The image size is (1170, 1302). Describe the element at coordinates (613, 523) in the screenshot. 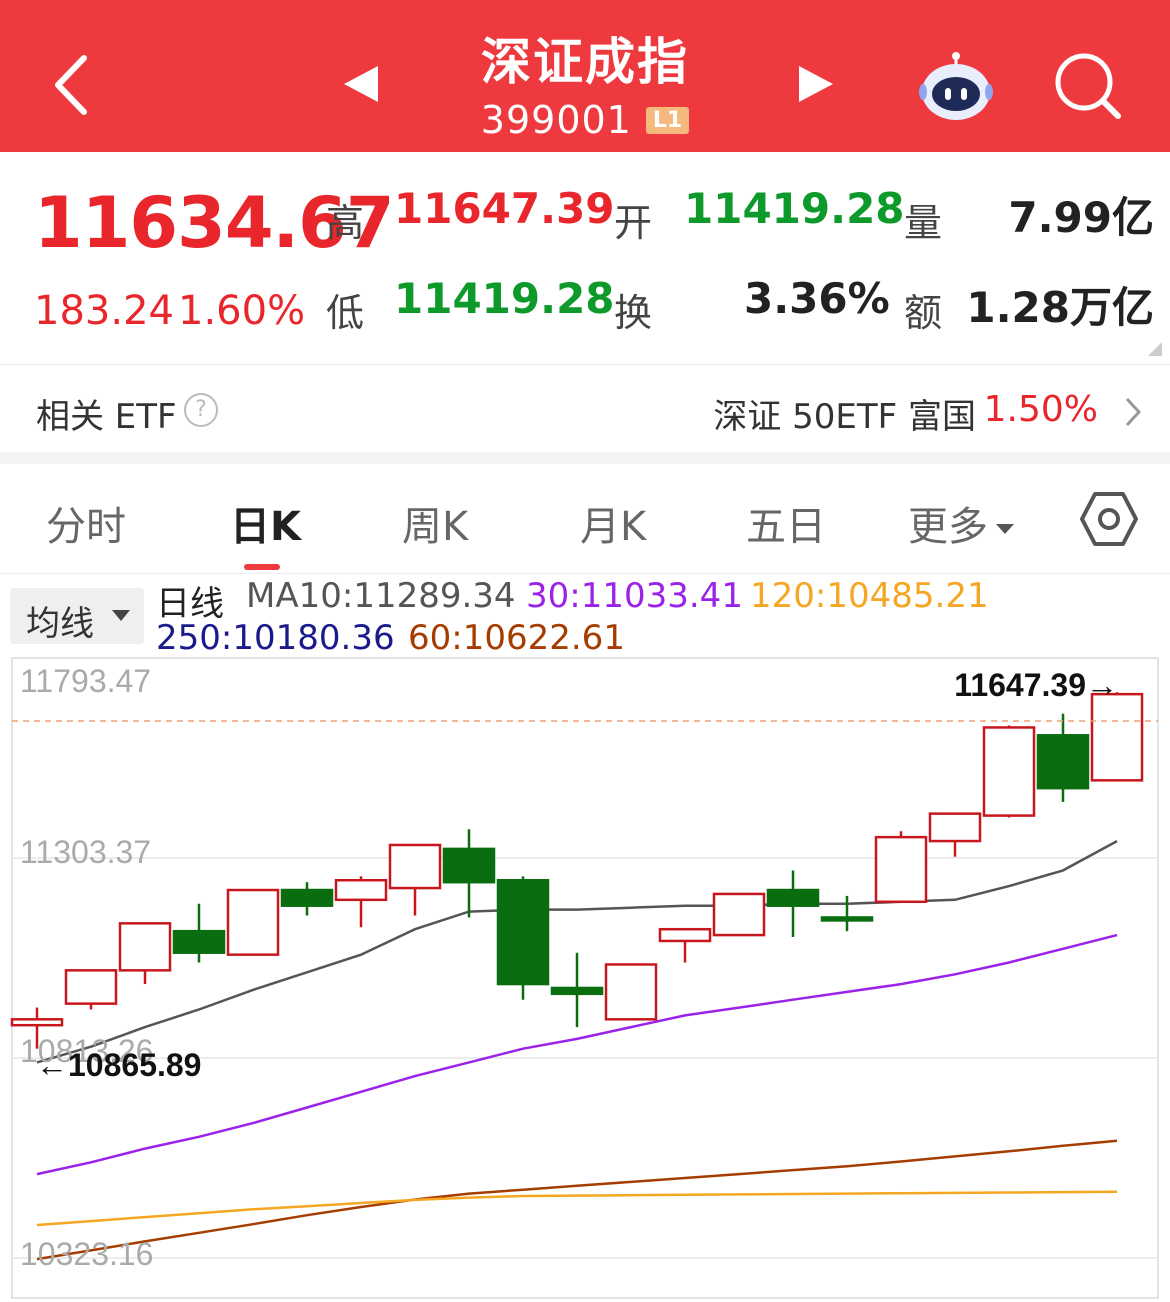

I see `tab-monthly-k: 月K` at that location.